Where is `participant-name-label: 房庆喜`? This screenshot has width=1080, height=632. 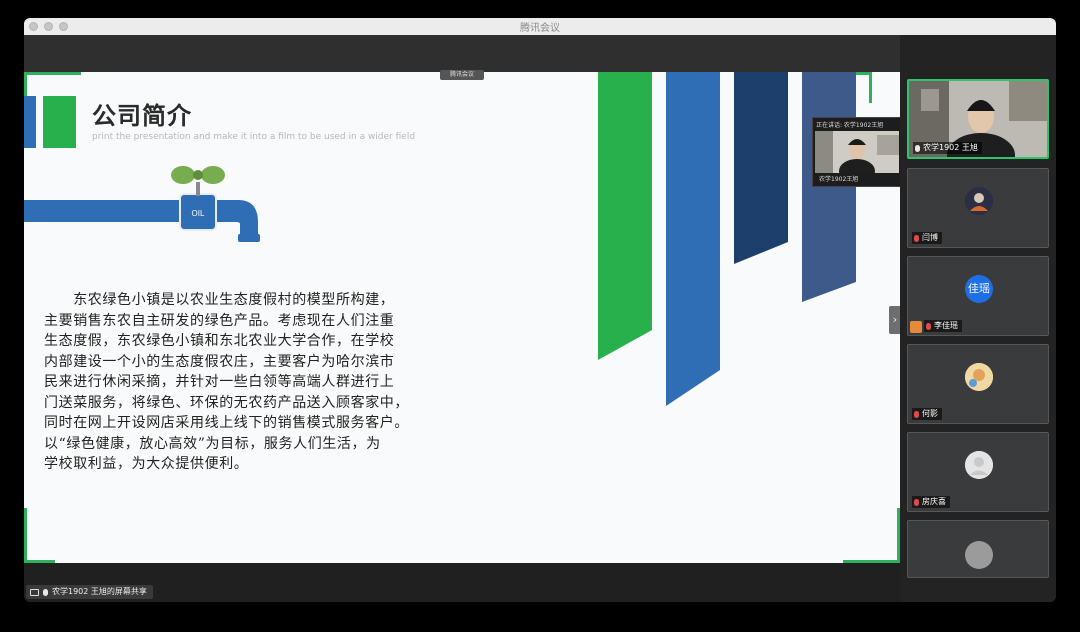
participant-name-label: 房庆喜 is located at coordinates (931, 502).